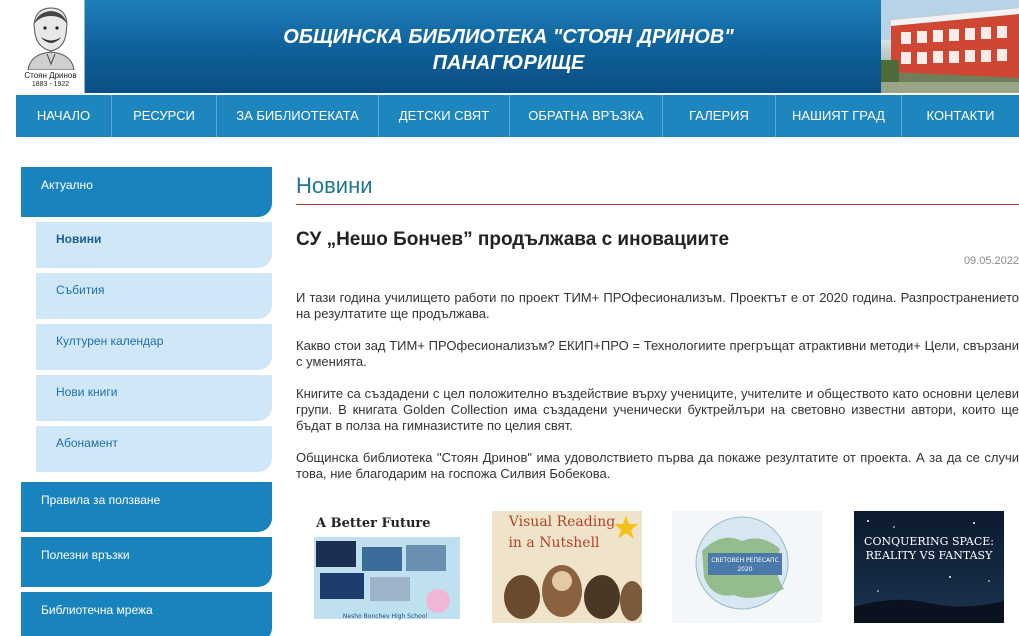 The image size is (1019, 636). Describe the element at coordinates (154, 296) in the screenshot. I see `sidebar-subitem-events: Събития` at that location.